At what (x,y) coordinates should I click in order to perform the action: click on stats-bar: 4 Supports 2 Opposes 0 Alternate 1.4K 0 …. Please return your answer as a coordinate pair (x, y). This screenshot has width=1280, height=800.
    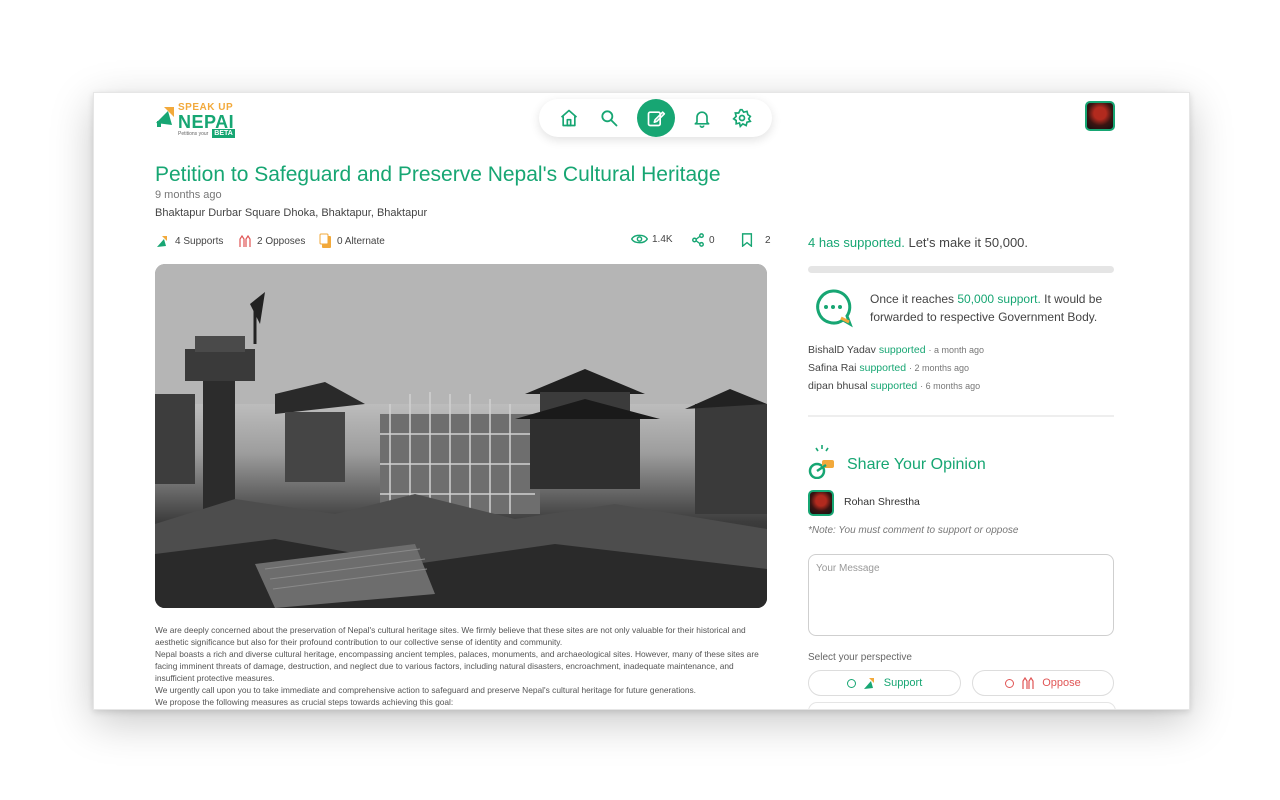
    Looking at the image, I should click on (463, 241).